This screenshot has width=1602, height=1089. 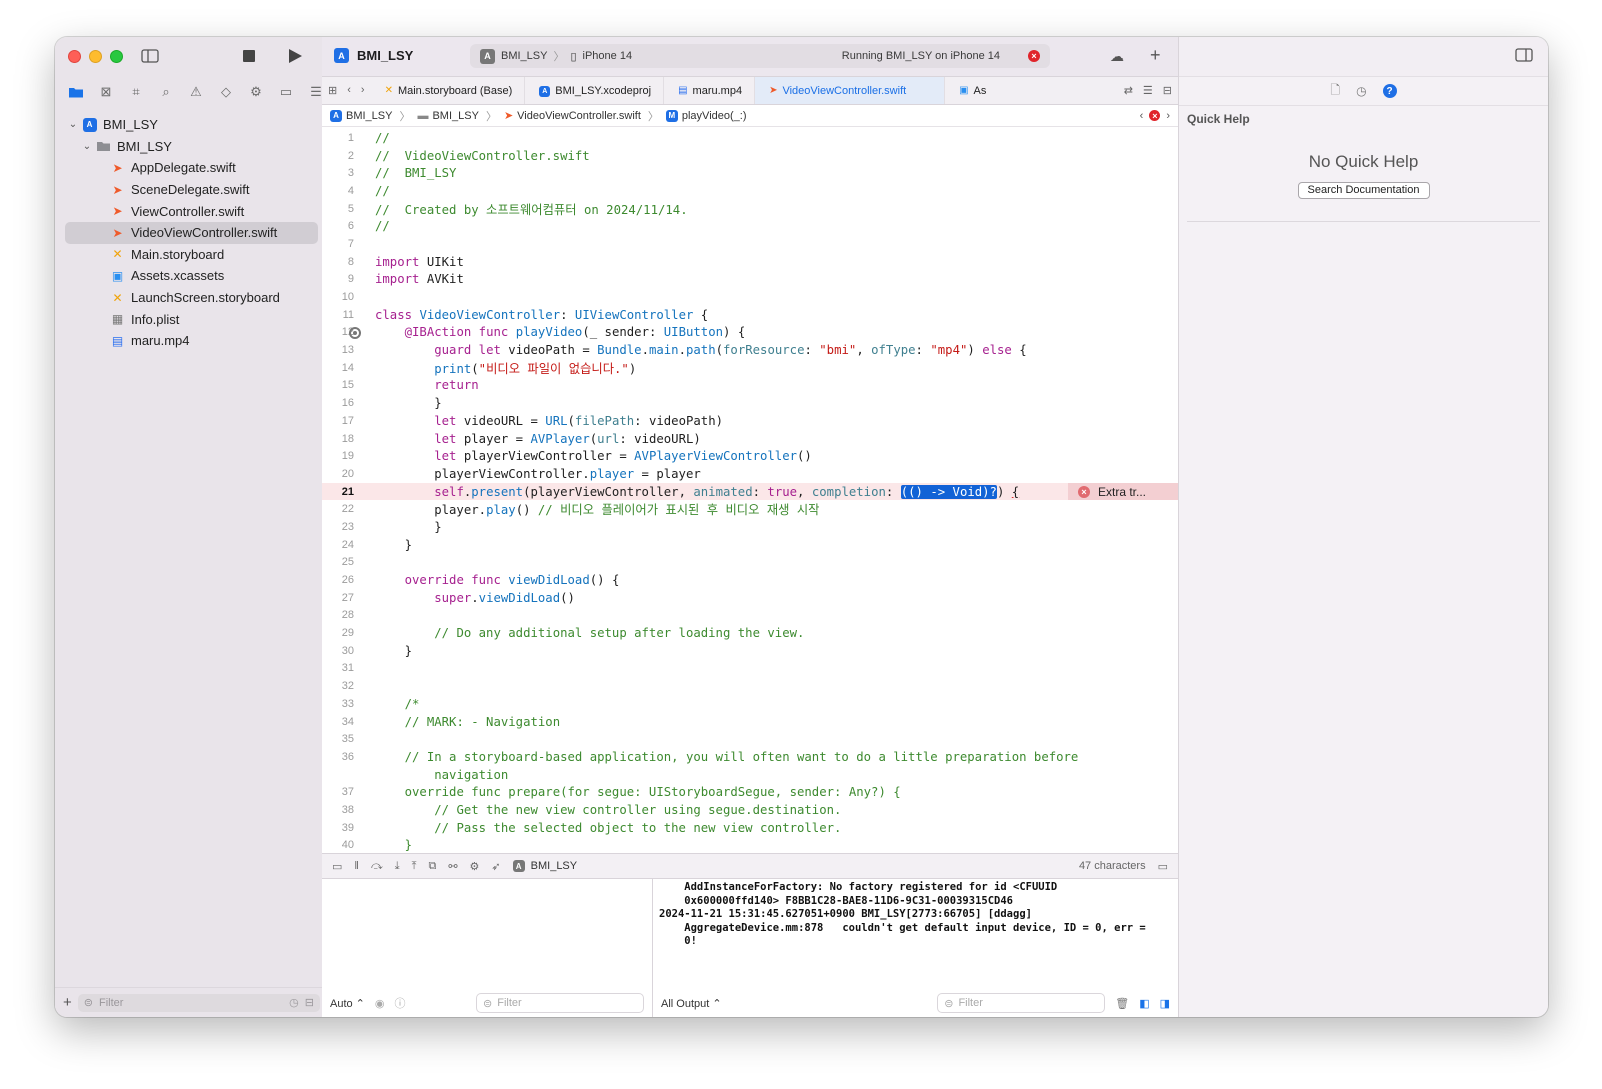 I want to click on swap-icon: ⇄, so click(x=1128, y=90).